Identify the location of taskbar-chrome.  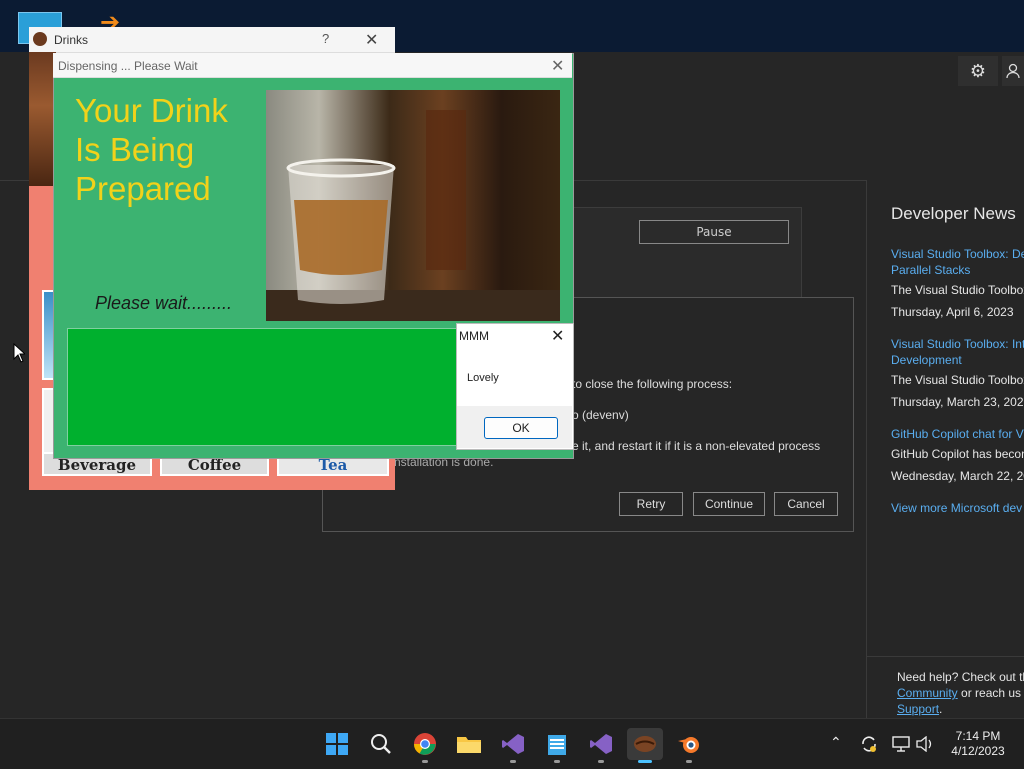
(425, 744).